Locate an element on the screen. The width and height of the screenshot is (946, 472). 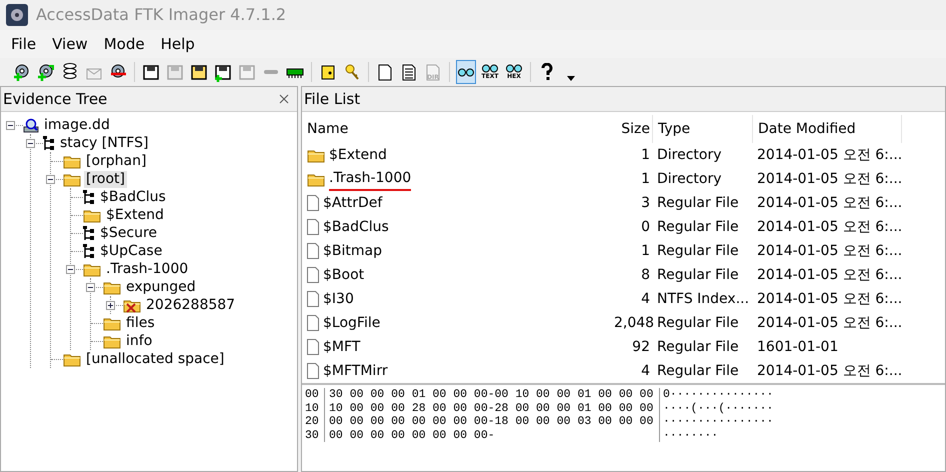
menu-item: File is located at coordinates (23, 44).